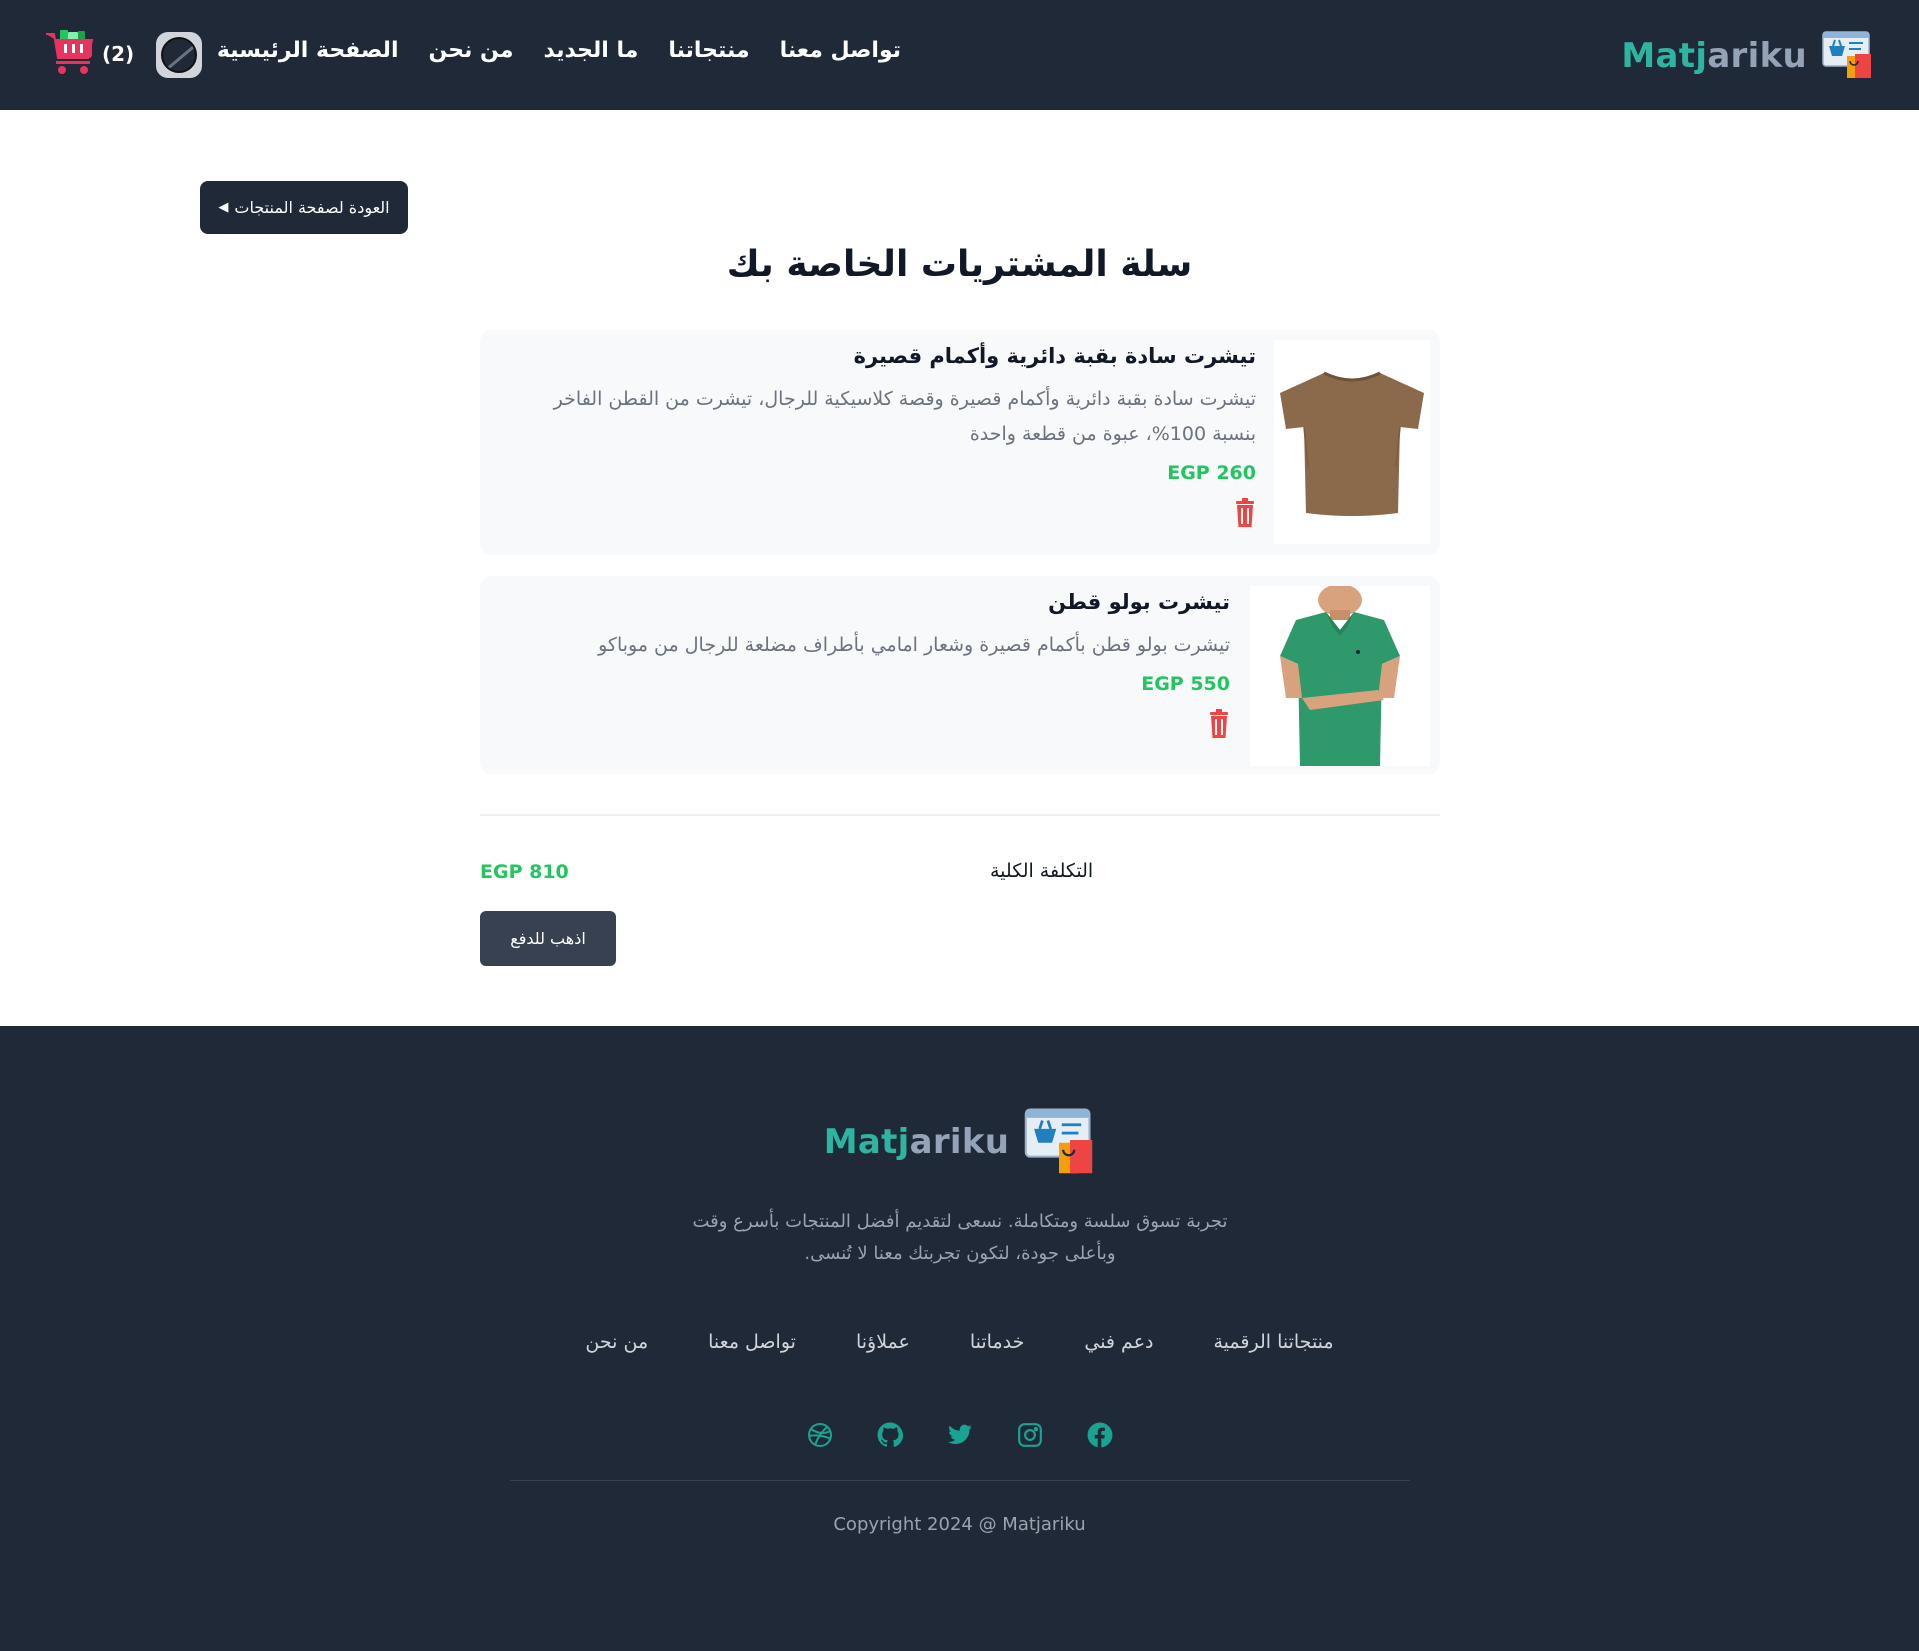 The height and width of the screenshot is (1651, 1919). I want to click on footer-link-support: دعم فني, so click(1118, 1342).